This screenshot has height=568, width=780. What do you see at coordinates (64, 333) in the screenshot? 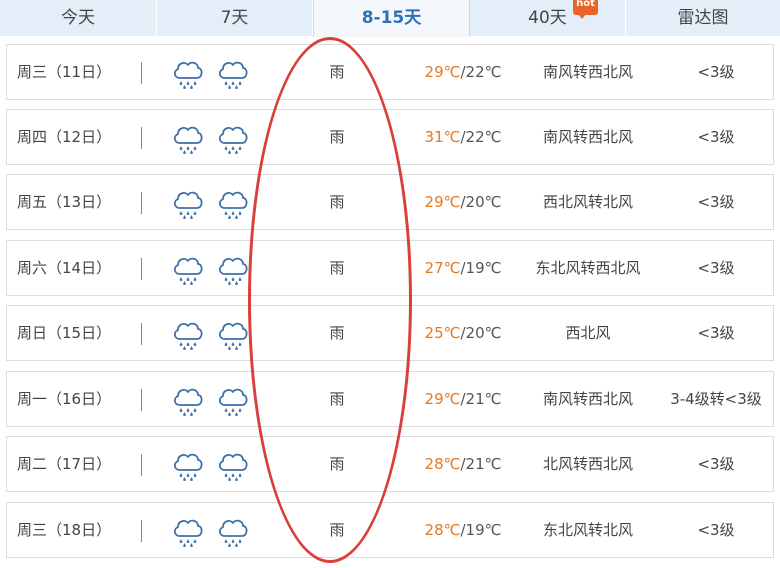
I see `forecast-day: 周日（15日）` at bounding box center [64, 333].